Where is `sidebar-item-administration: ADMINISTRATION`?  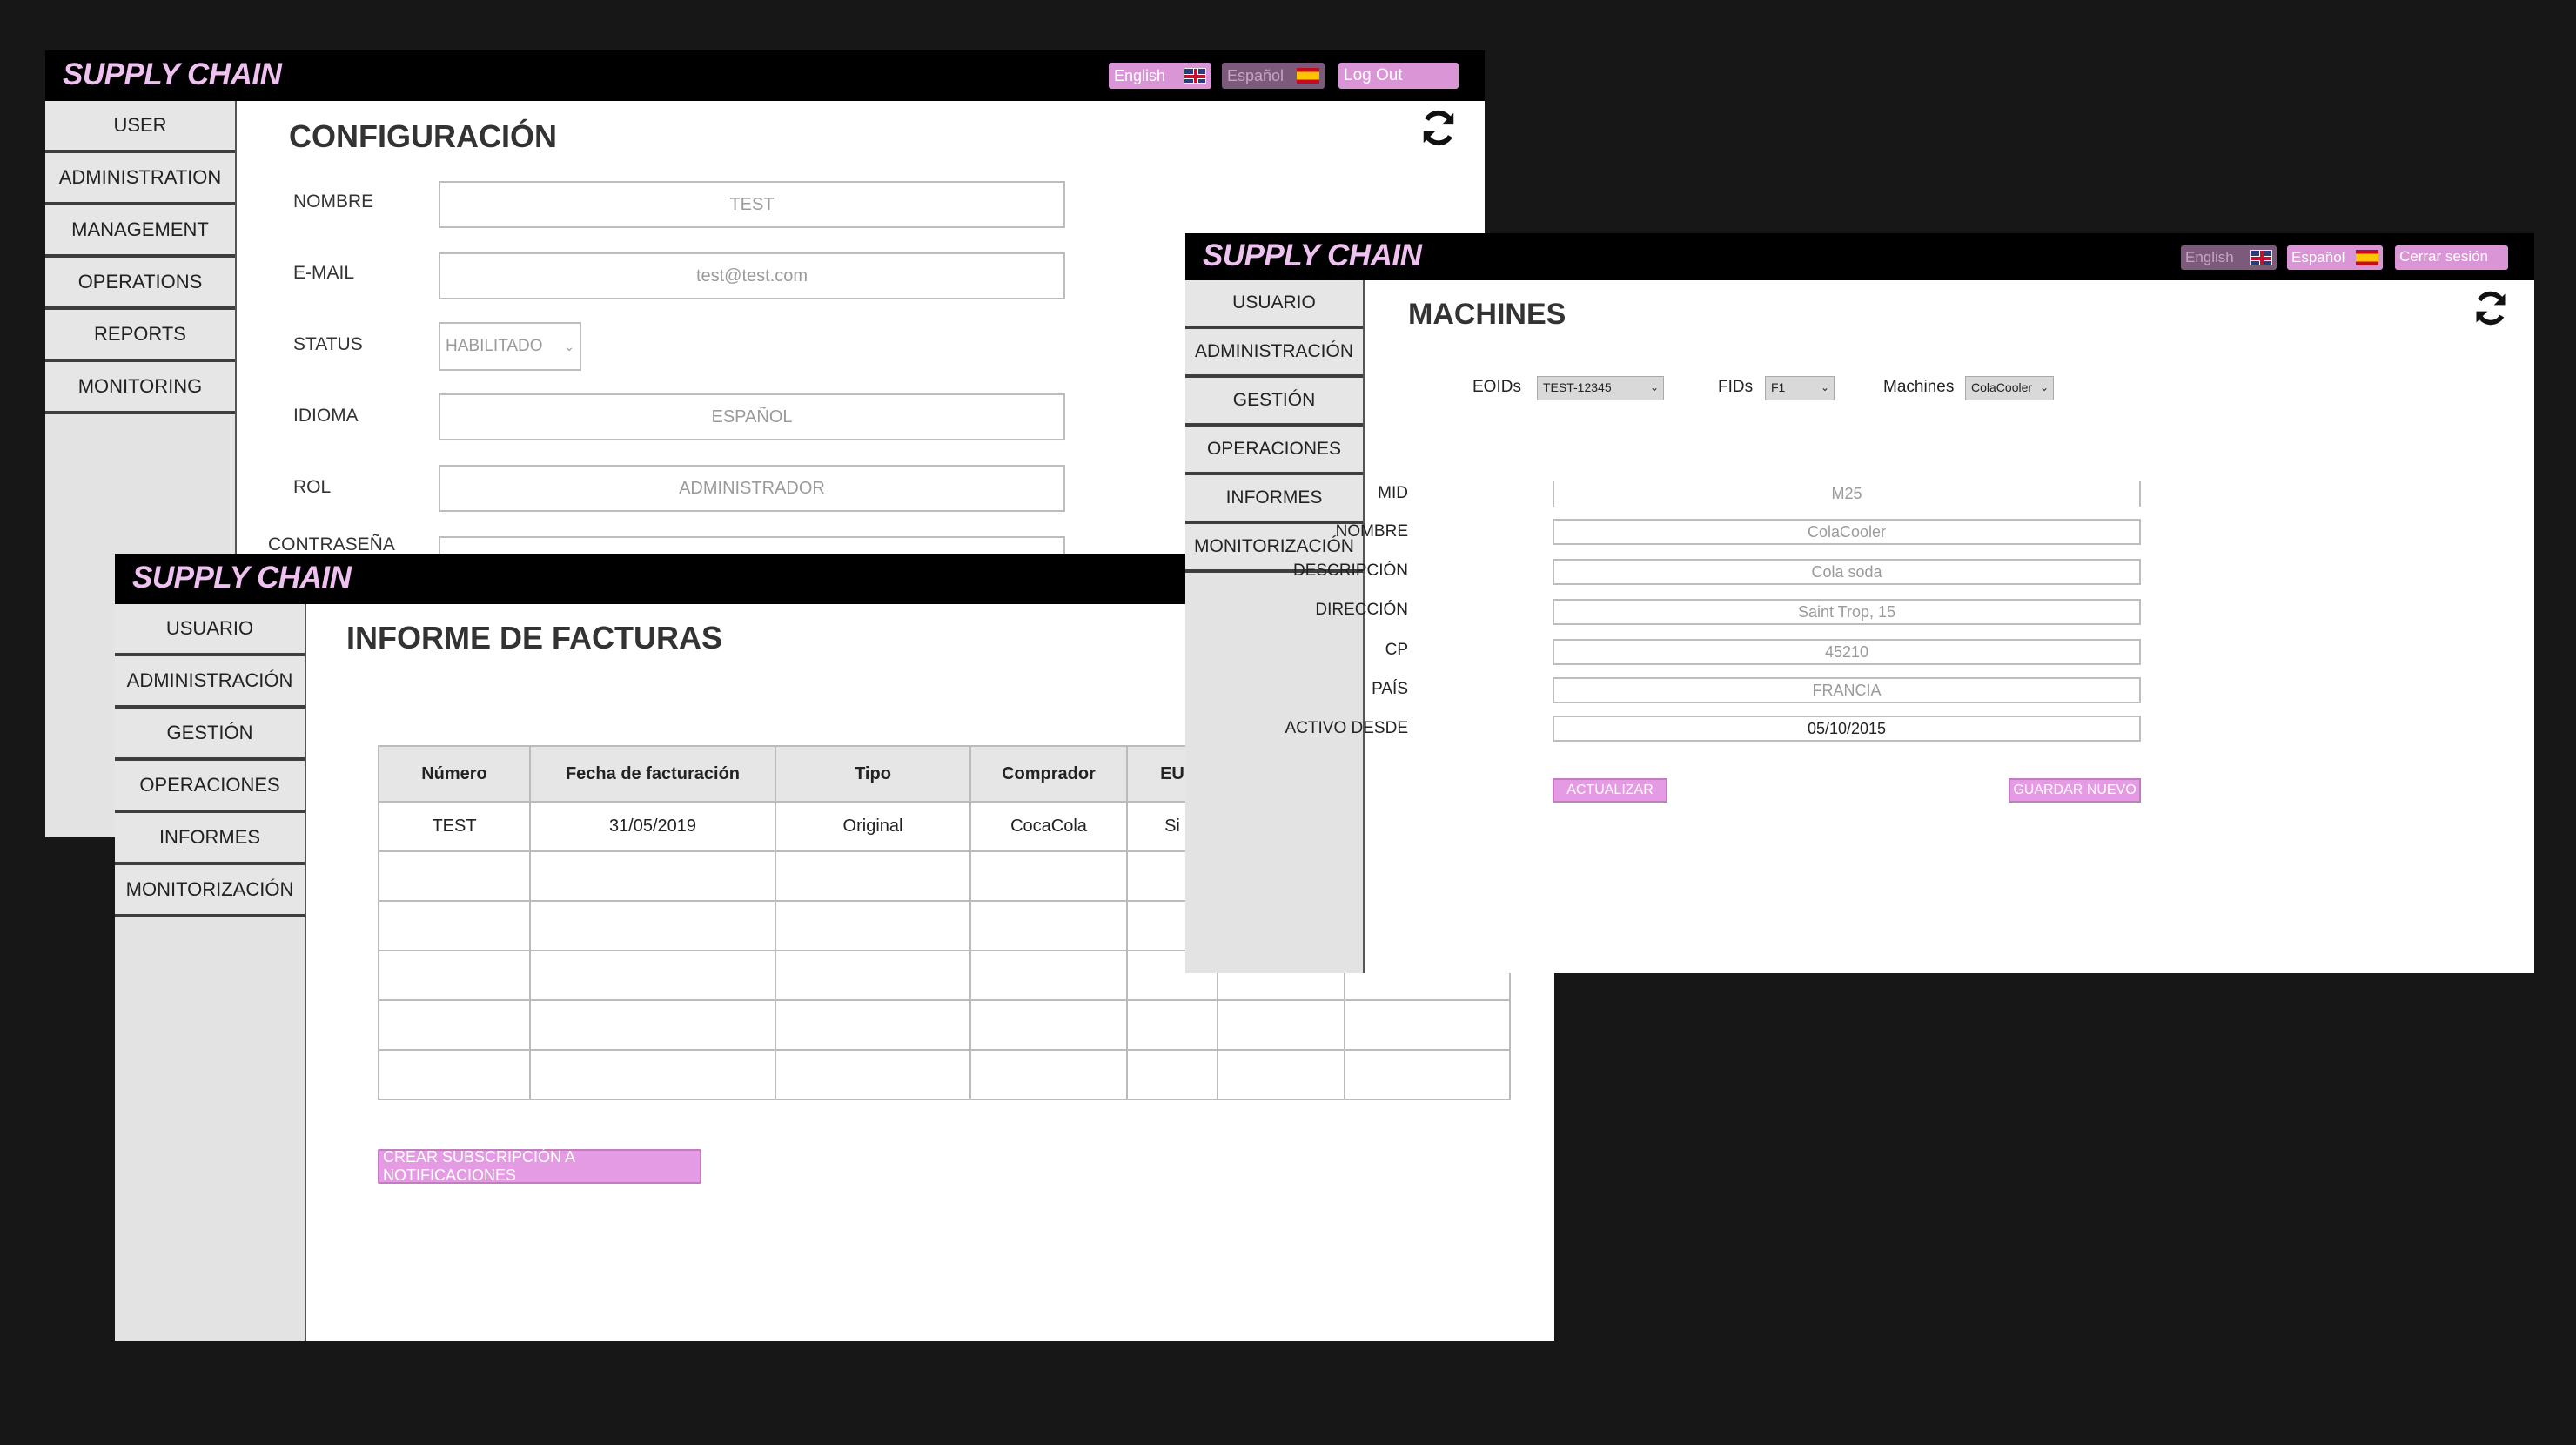 sidebar-item-administration: ADMINISTRATION is located at coordinates (140, 179).